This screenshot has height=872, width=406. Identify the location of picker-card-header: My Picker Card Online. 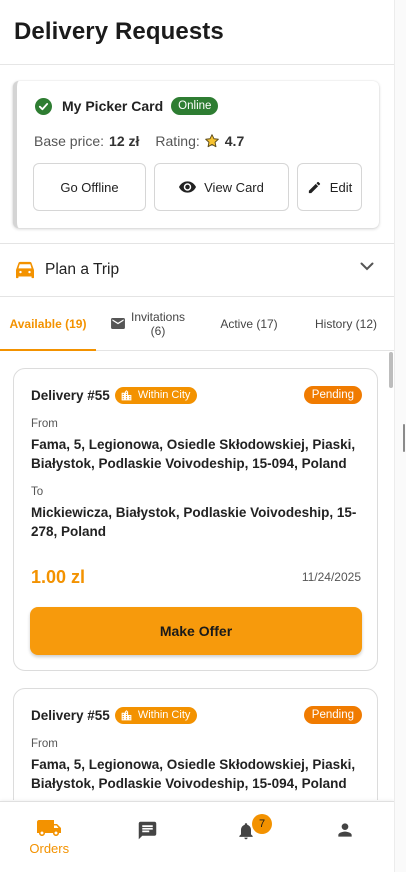
(127, 106).